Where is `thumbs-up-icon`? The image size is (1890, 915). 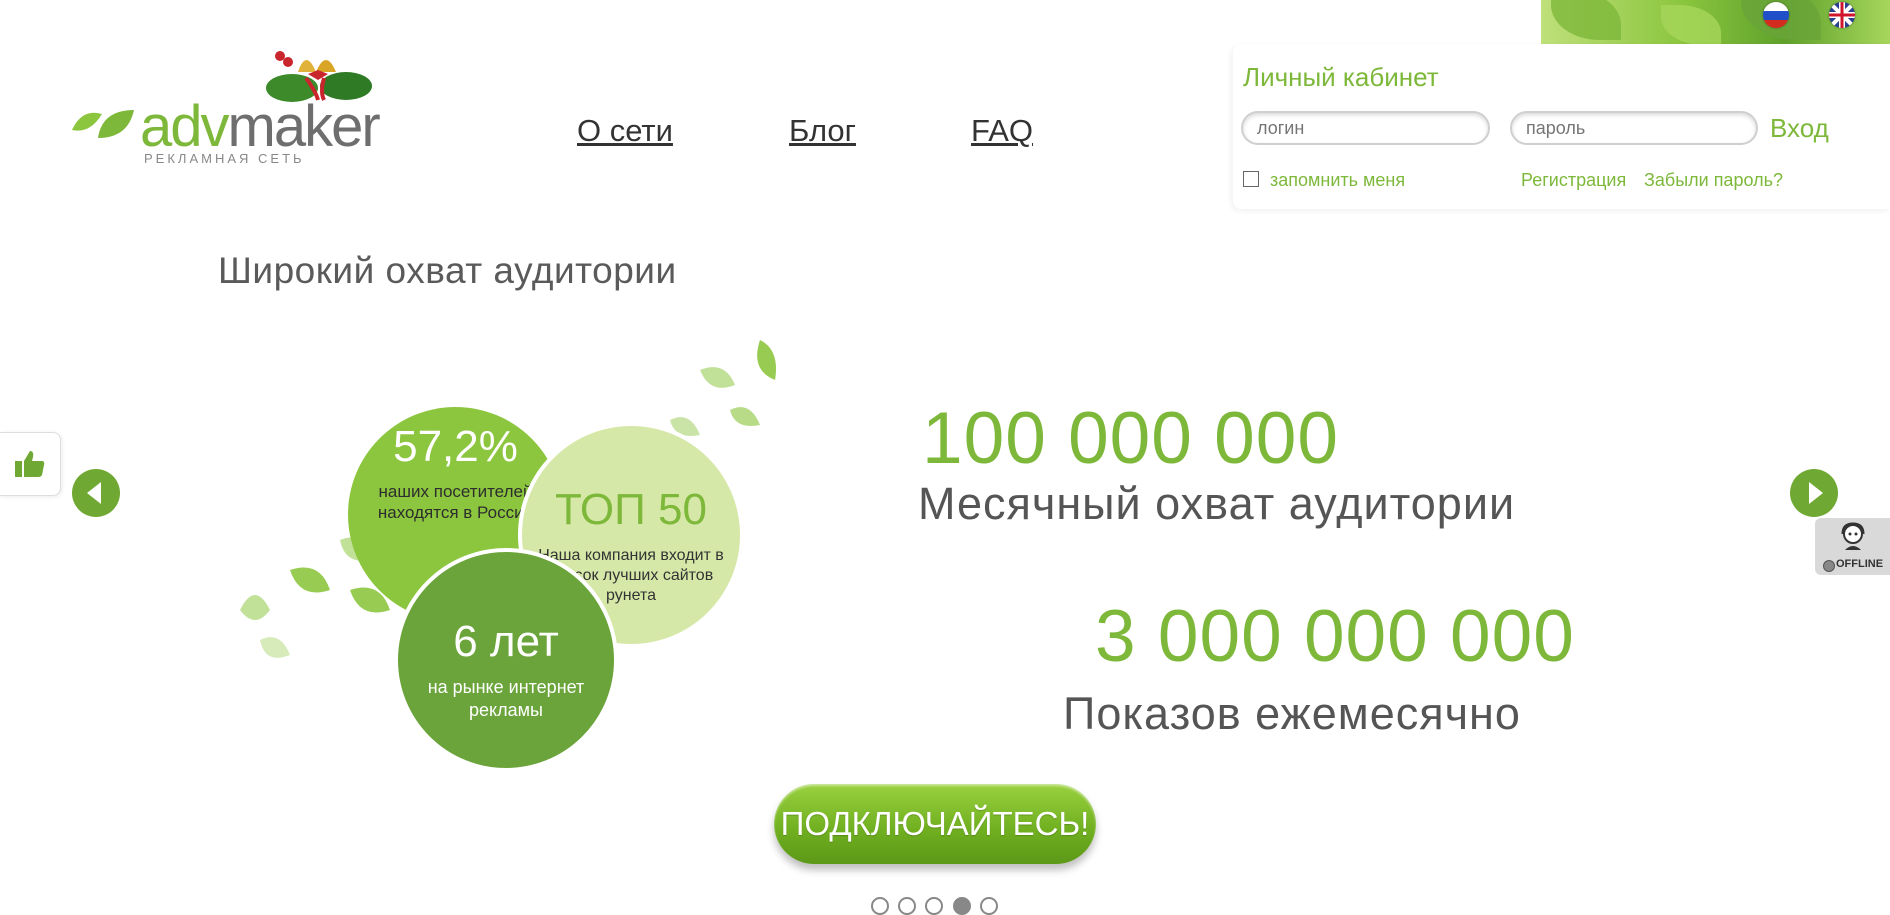 thumbs-up-icon is located at coordinates (30, 464).